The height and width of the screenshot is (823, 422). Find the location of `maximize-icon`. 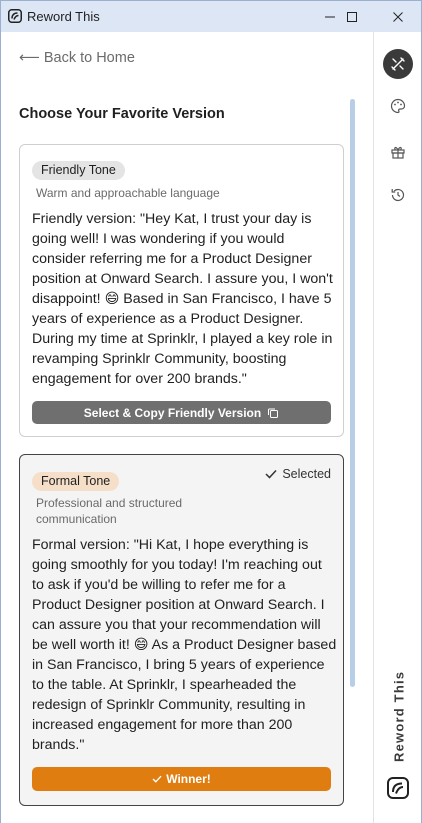

maximize-icon is located at coordinates (352, 16).